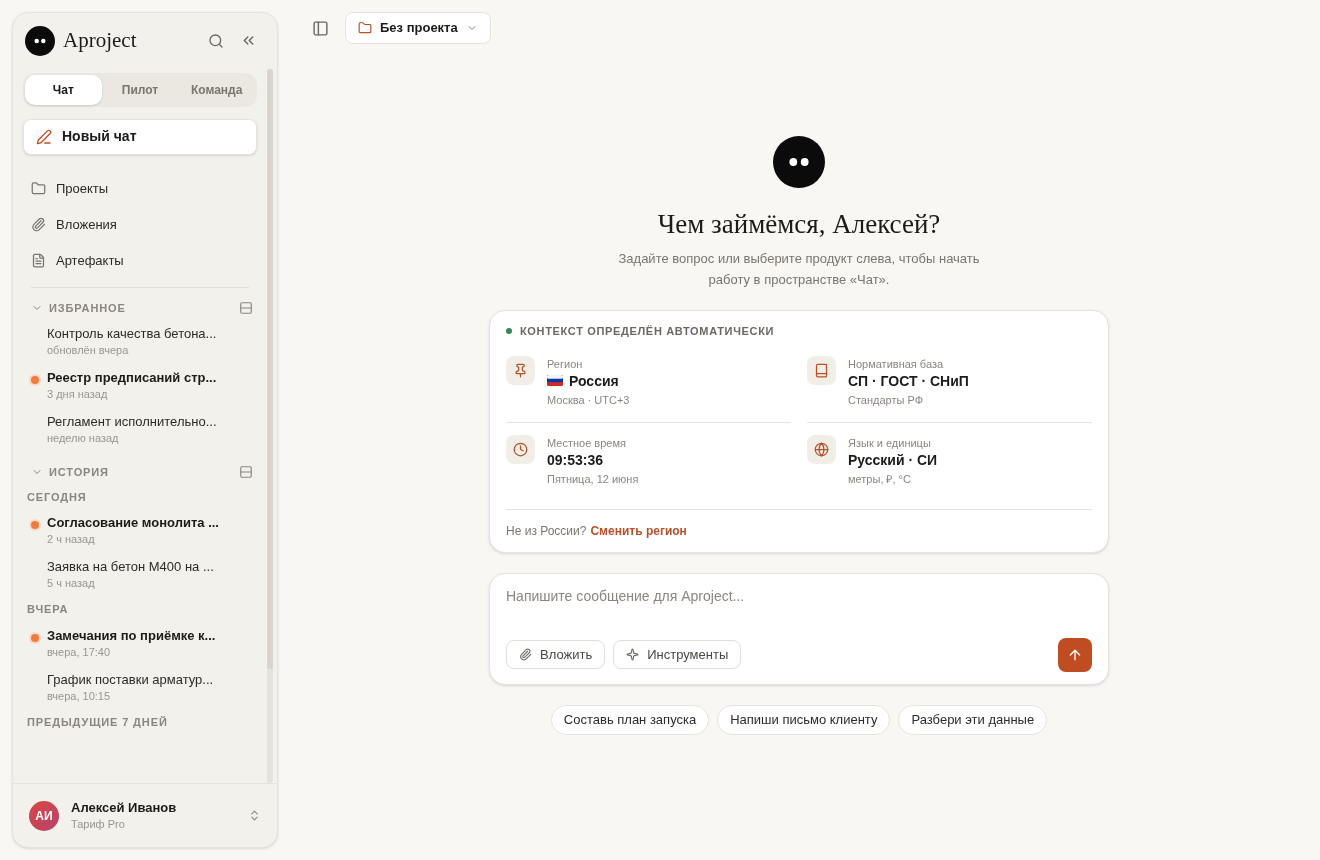  I want to click on chat-item: График поставки арматур... вчера, 10:15, so click(140, 687).